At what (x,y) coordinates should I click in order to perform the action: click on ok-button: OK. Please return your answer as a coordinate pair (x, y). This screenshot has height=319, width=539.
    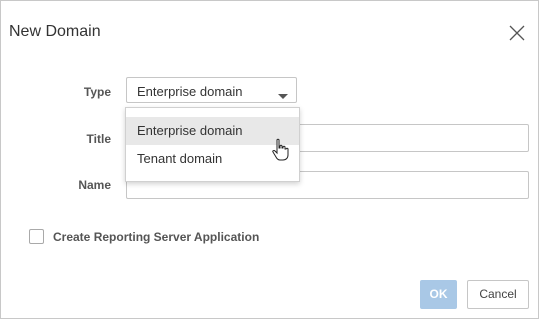
    Looking at the image, I should click on (438, 294).